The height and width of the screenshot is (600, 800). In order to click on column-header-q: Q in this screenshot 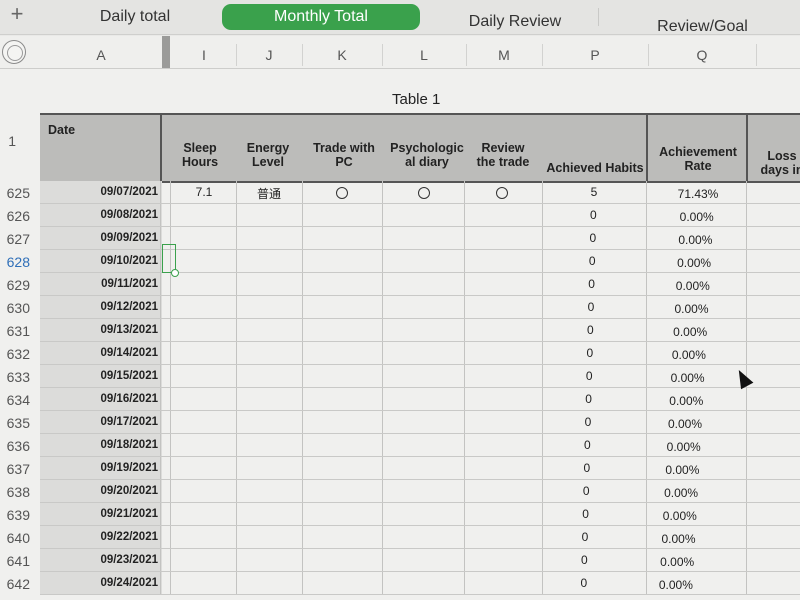, I will do `click(702, 55)`.